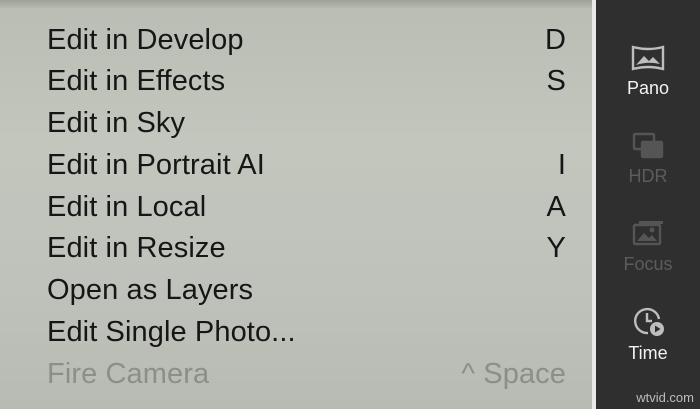  What do you see at coordinates (306, 290) in the screenshot?
I see `menu-item-open-as-layers: Open as Layers` at bounding box center [306, 290].